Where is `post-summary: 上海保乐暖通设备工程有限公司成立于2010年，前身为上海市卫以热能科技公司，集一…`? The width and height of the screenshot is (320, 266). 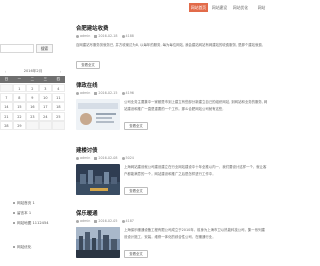
post-summary: 上海保乐暖通设备工程有限公司成立于2010年，前身为上海市卫以热能科技公司，集一… is located at coordinates (194, 234).